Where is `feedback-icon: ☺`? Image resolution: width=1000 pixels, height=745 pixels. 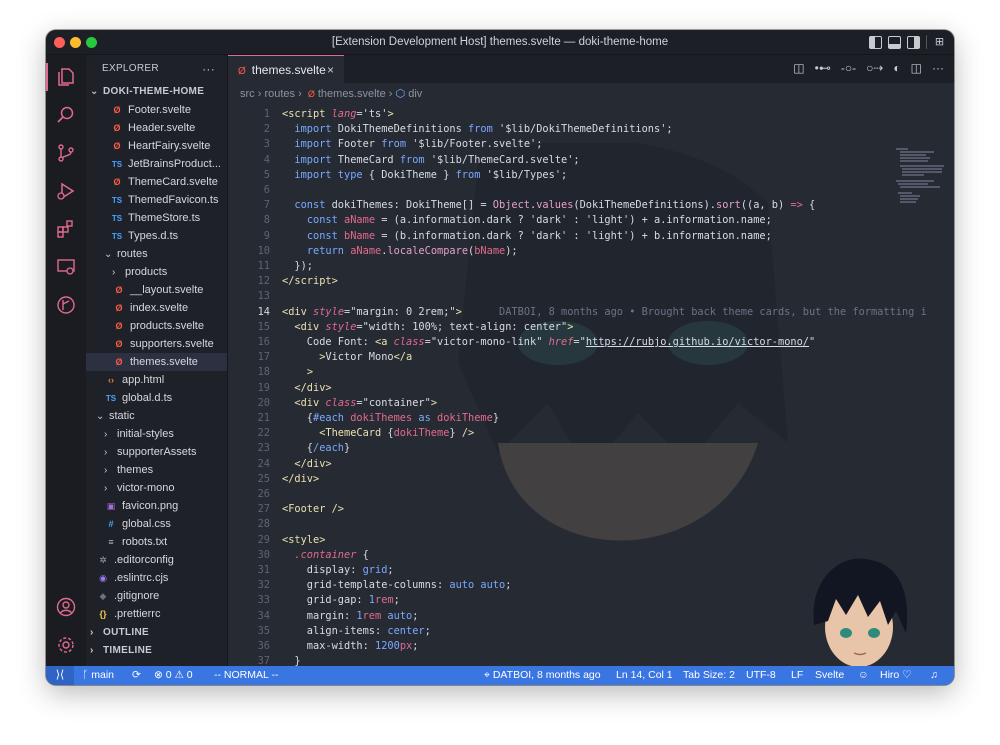
feedback-icon: ☺ is located at coordinates (863, 675).